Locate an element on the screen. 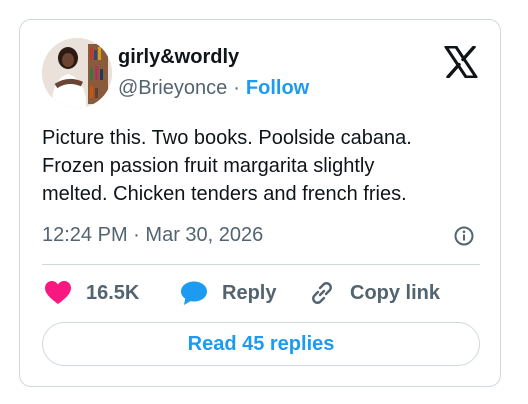 The width and height of the screenshot is (528, 404). like-button: 16.5K is located at coordinates (91, 293).